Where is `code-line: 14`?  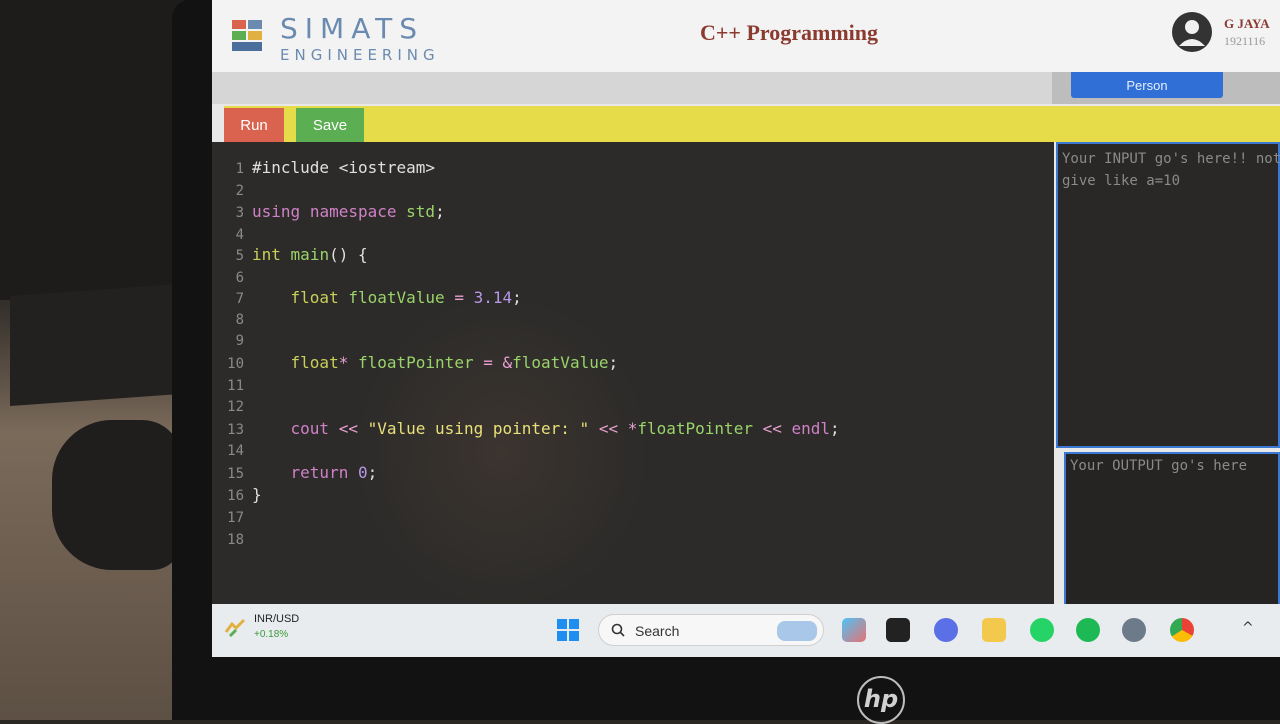
code-line: 14 is located at coordinates (232, 451).